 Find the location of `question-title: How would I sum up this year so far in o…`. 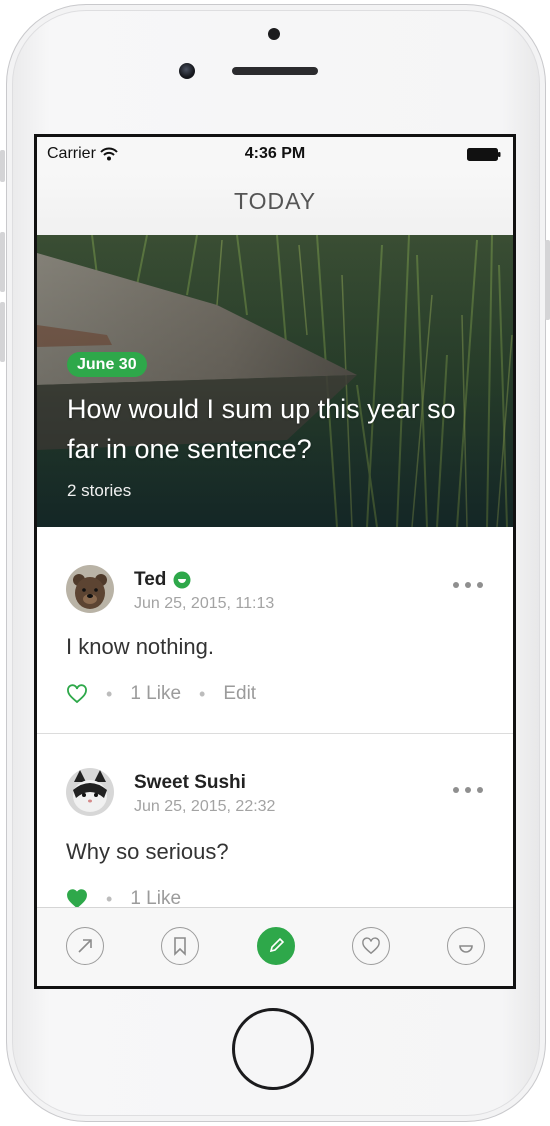

question-title: How would I sum up this year so far in o… is located at coordinates (261, 429).